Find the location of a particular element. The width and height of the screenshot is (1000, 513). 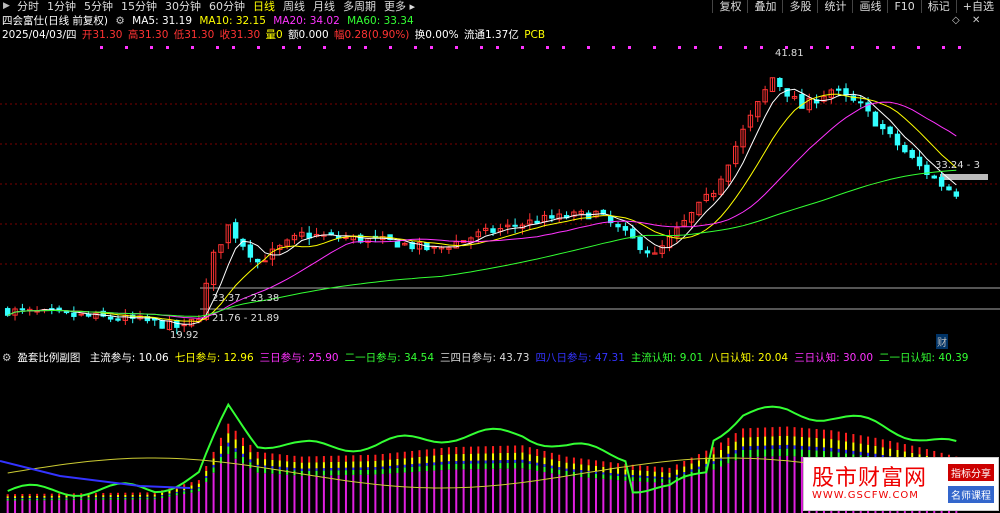

period-tab: 日线 is located at coordinates (264, 6).